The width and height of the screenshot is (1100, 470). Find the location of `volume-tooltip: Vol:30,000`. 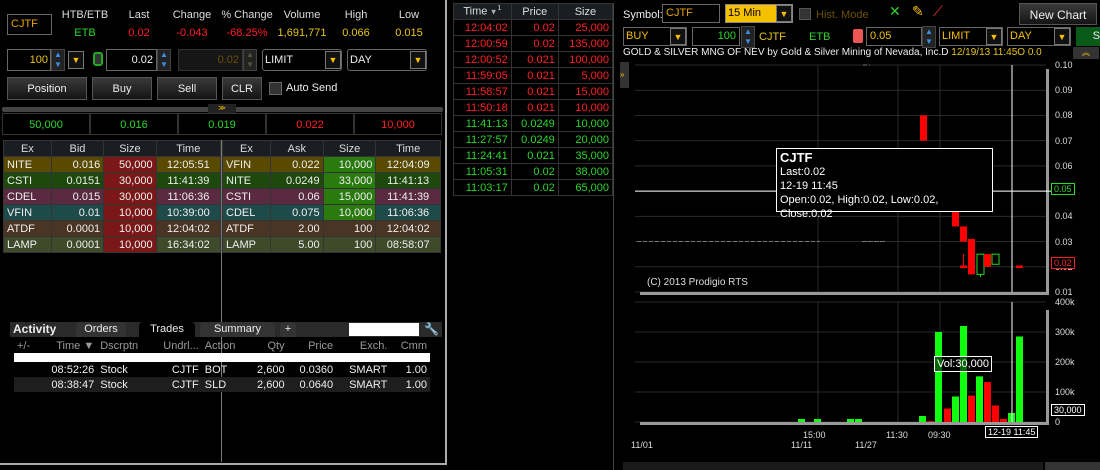

volume-tooltip: Vol:30,000 is located at coordinates (963, 364).